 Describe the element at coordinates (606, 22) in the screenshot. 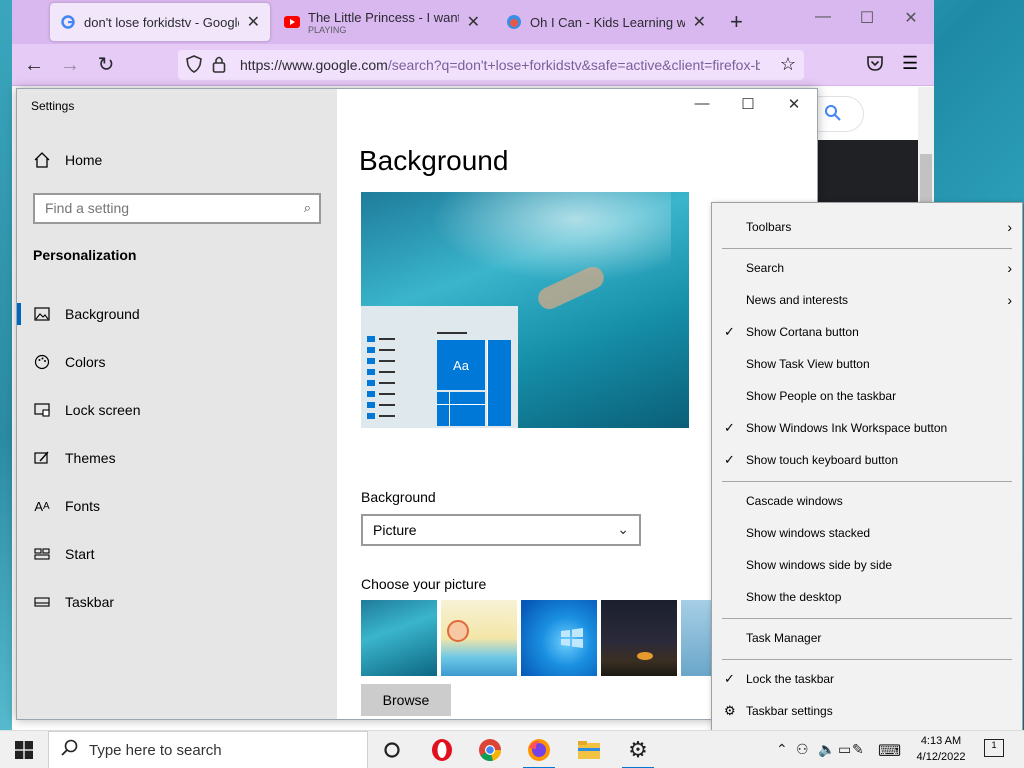

I see `tab-oh-i-can: Oh I Can - Kids Learning with F ✕` at that location.